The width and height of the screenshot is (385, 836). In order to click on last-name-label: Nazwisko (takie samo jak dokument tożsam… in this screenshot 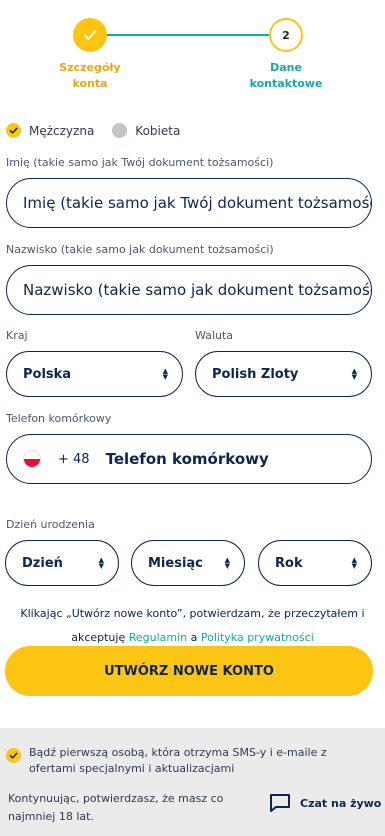, I will do `click(140, 249)`.